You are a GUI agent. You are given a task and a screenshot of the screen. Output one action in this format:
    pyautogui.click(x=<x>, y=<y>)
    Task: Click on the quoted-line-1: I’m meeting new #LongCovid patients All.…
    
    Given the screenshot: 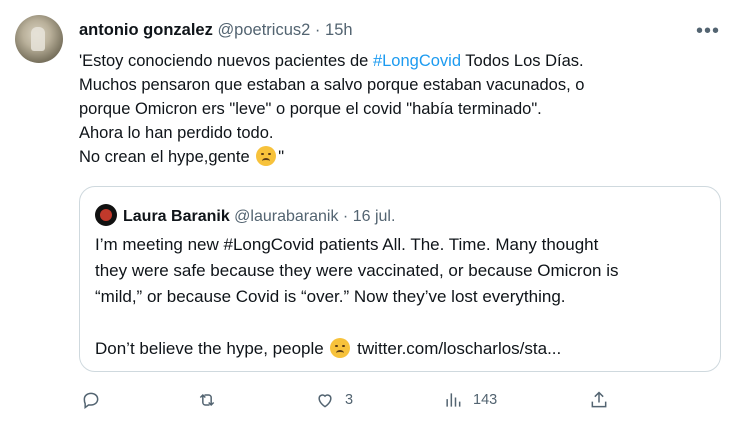 What is the action you would take?
    pyautogui.click(x=347, y=244)
    